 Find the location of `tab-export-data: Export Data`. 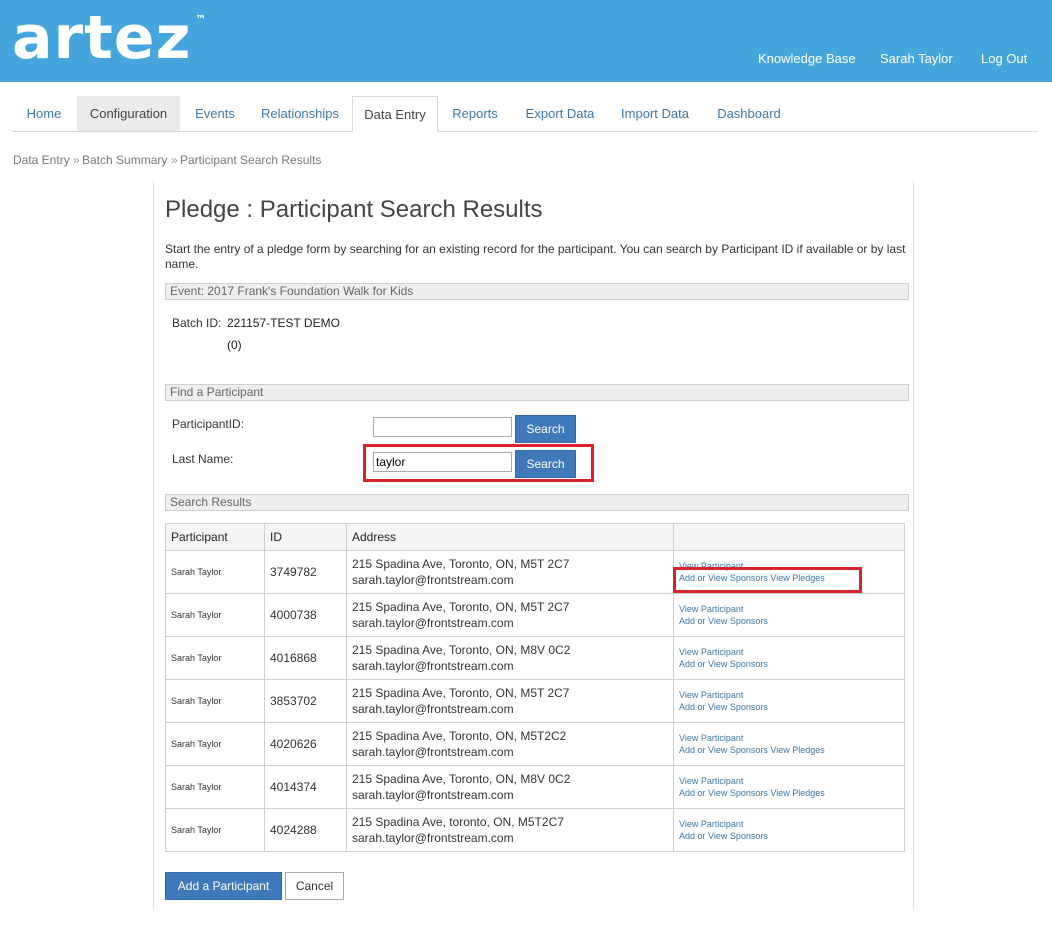

tab-export-data: Export Data is located at coordinates (560, 113).